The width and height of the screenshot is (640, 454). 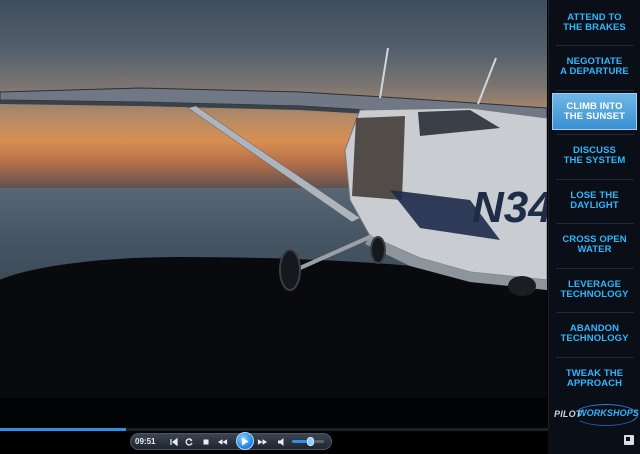 I want to click on chapter-item-9: TWEAK THE APPROACH, so click(x=594, y=378).